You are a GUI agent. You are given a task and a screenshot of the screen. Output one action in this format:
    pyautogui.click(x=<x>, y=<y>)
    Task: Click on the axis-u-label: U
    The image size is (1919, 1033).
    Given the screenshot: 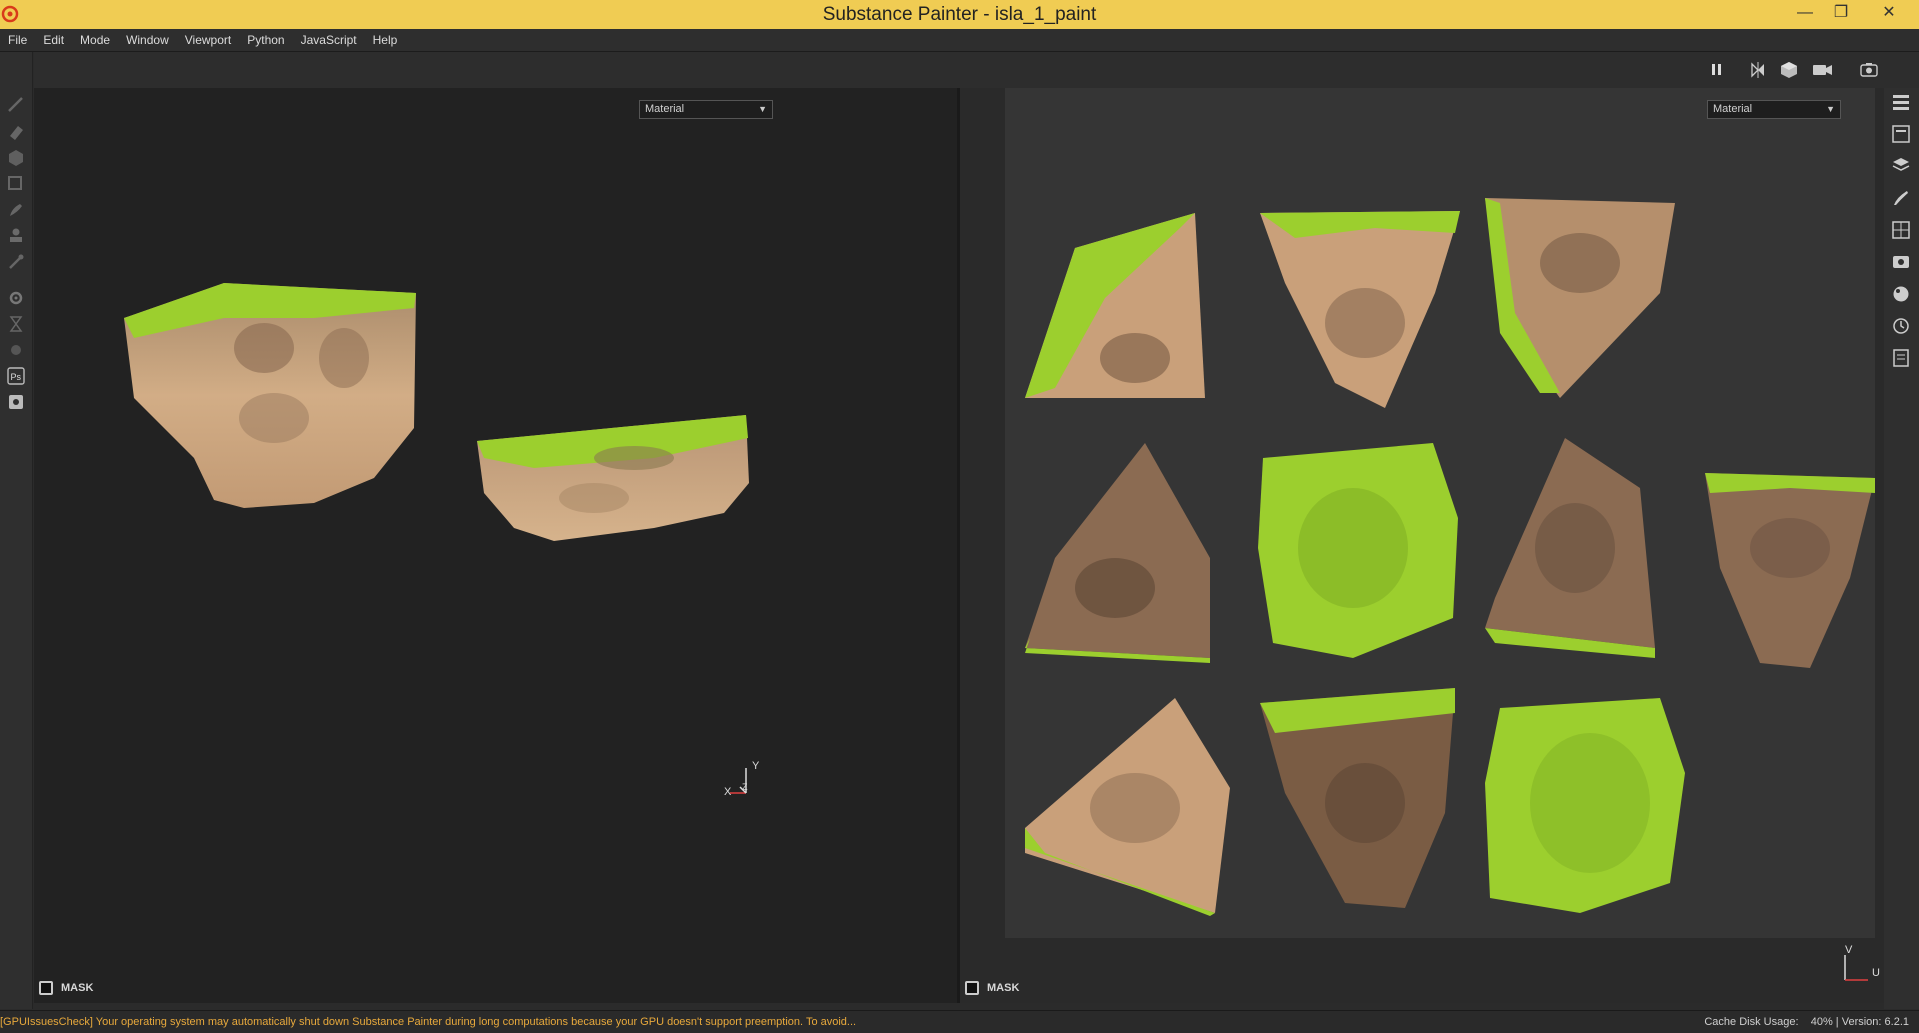 What is the action you would take?
    pyautogui.click(x=1876, y=973)
    